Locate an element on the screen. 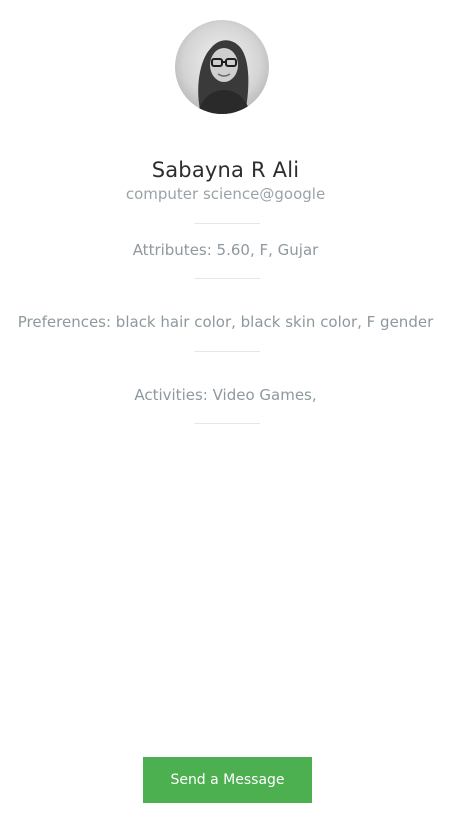 The image size is (451, 818). profile-name: Sabayna R Ali is located at coordinates (225, 170).